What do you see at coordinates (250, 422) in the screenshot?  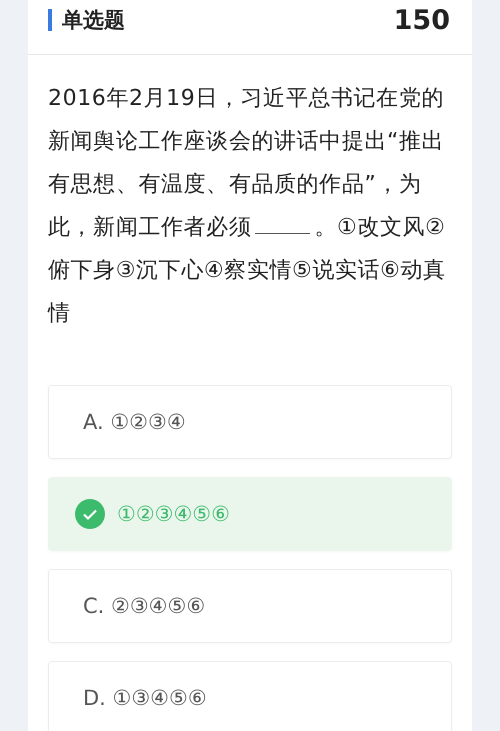 I see `answer-option: A. ①②③④` at bounding box center [250, 422].